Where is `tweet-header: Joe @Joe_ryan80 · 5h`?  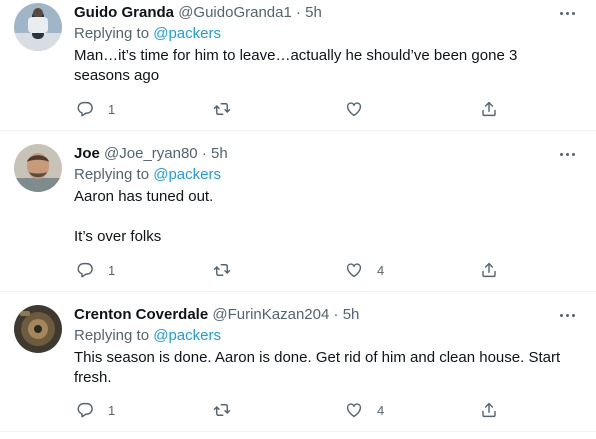
tweet-header: Joe @Joe_ryan80 · 5h is located at coordinates (315, 154).